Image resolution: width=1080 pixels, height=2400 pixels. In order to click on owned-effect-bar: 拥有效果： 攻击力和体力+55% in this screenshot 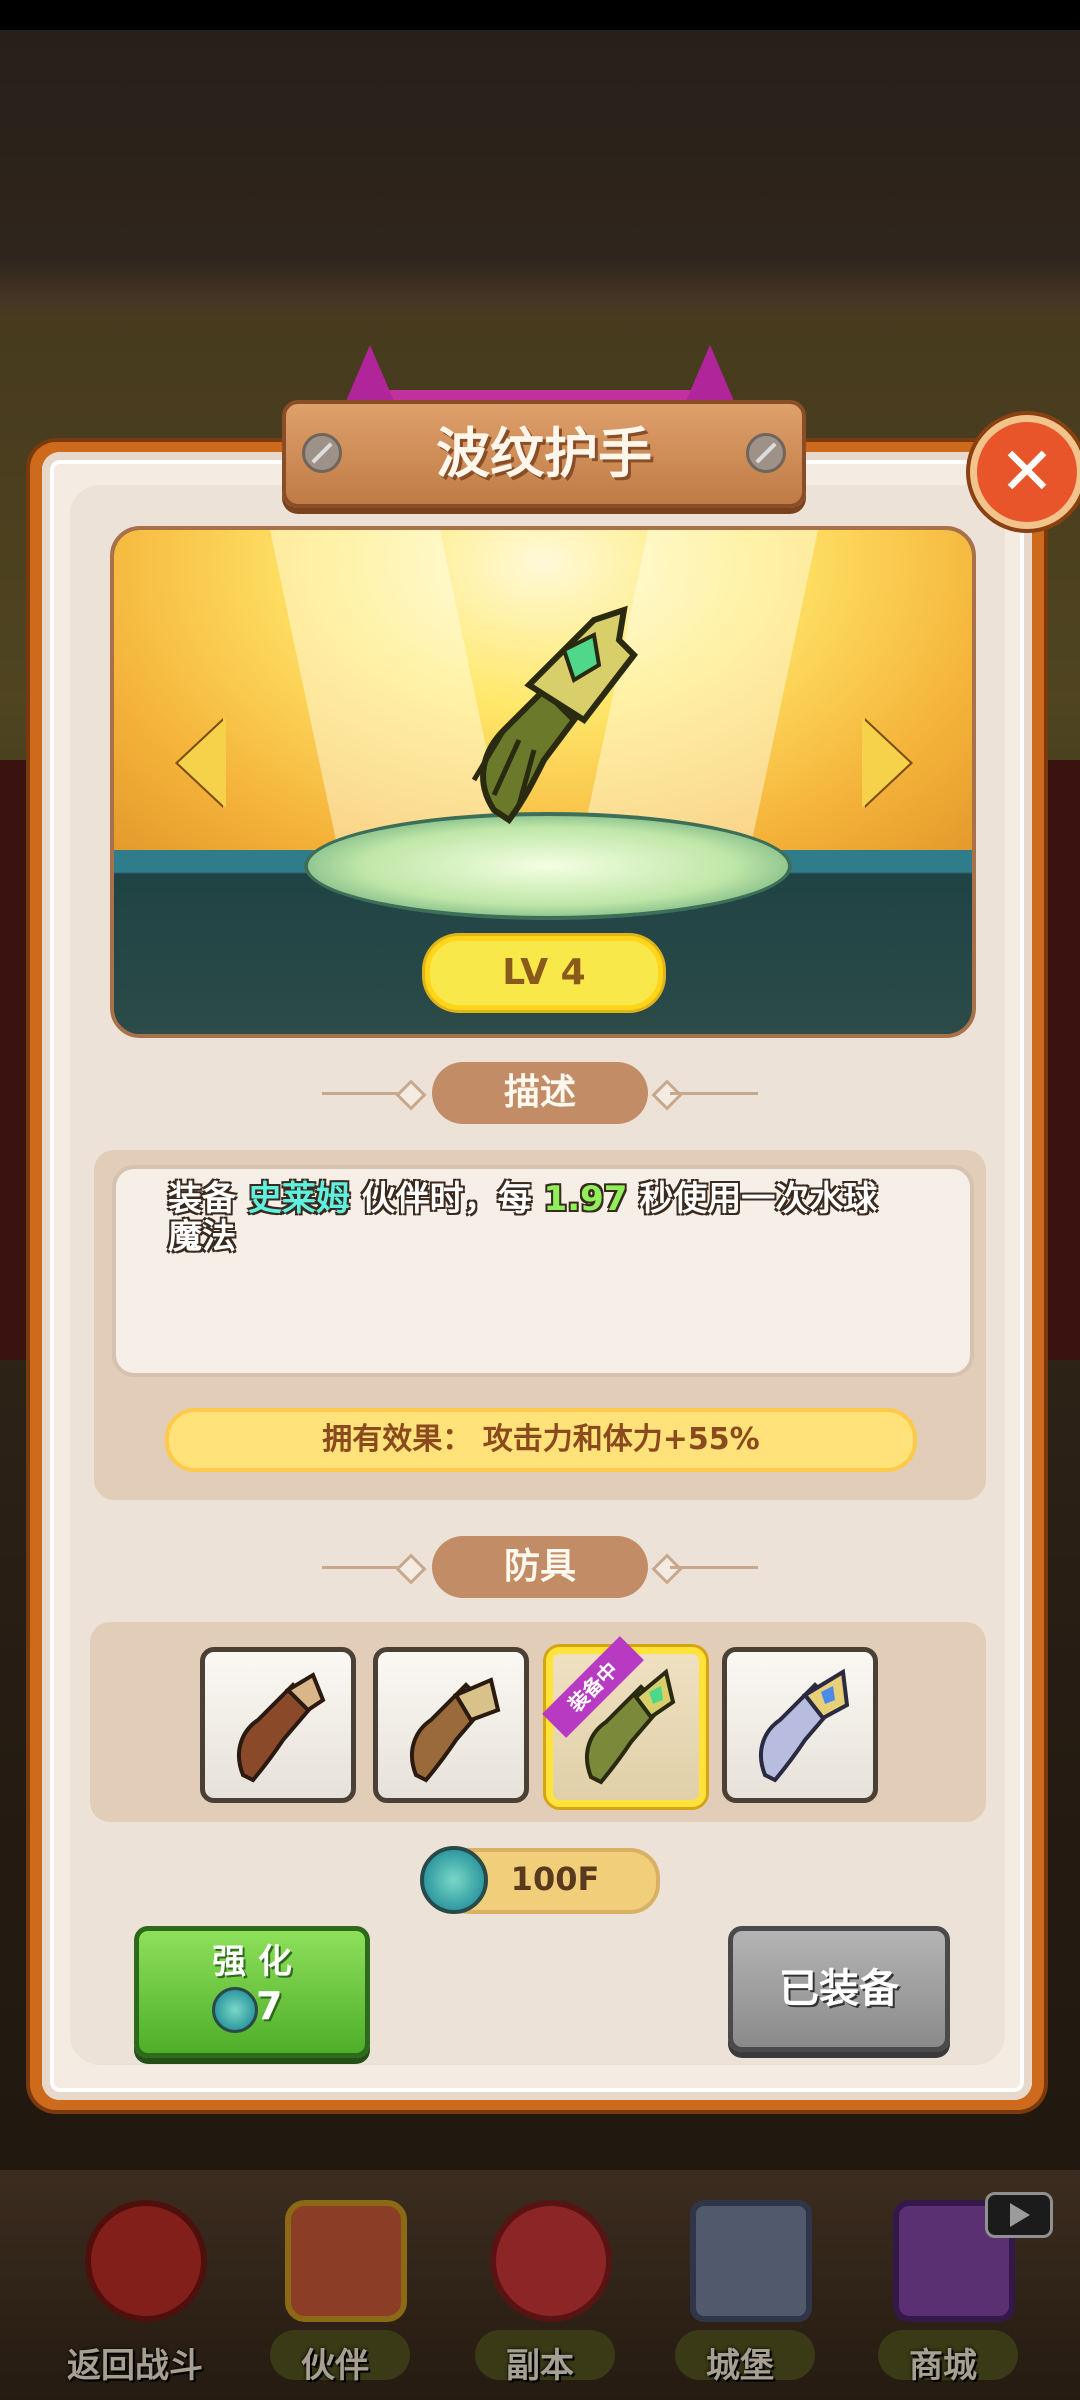, I will do `click(541, 1440)`.